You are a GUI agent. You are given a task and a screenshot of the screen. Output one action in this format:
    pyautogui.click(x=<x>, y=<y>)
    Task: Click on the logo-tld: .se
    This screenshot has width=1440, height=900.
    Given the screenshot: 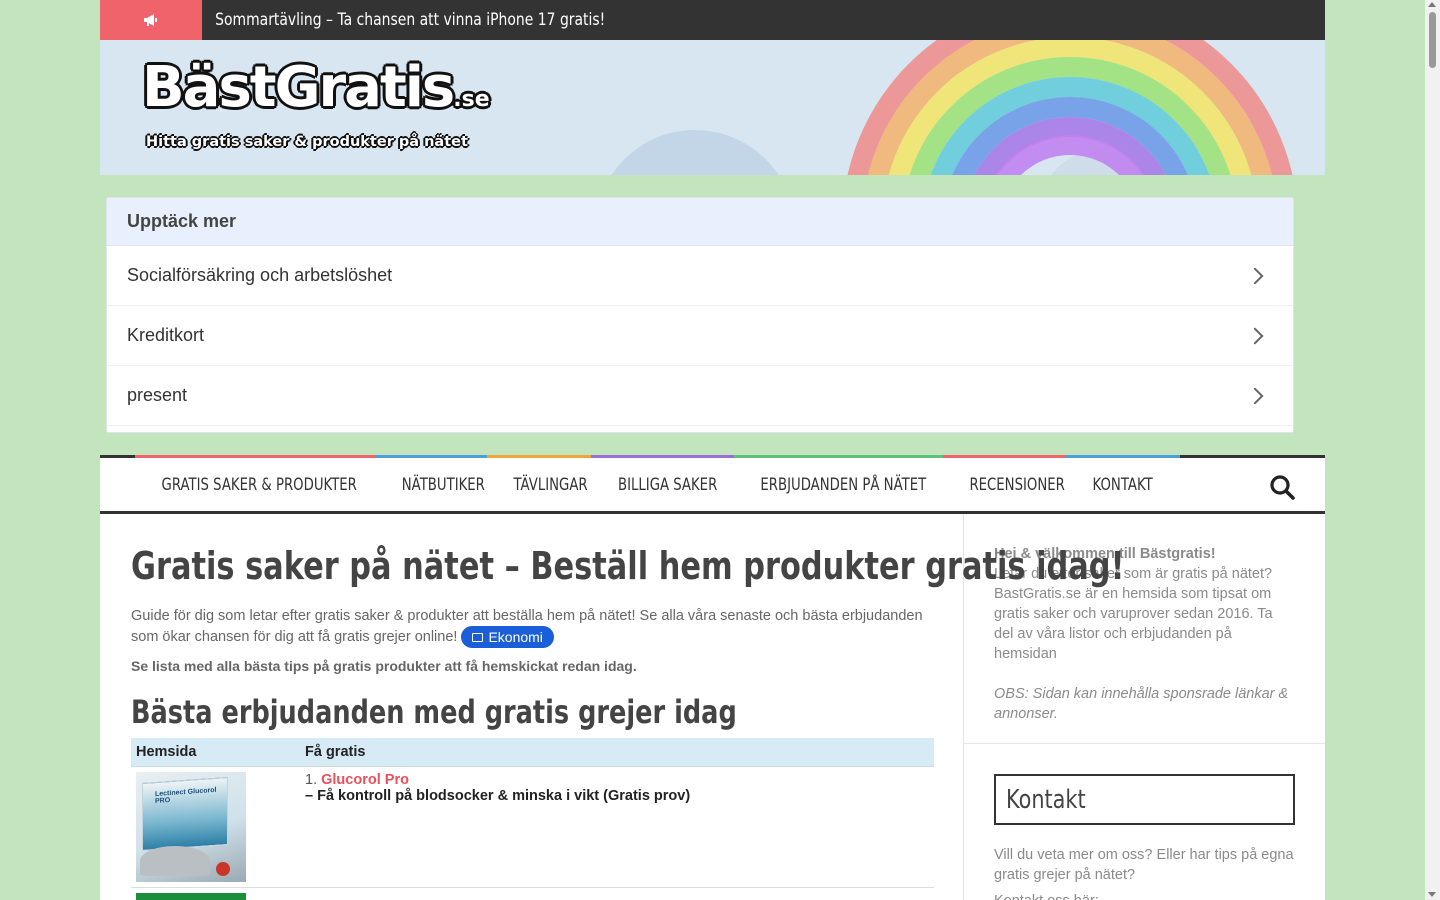 What is the action you would take?
    pyautogui.click(x=471, y=99)
    